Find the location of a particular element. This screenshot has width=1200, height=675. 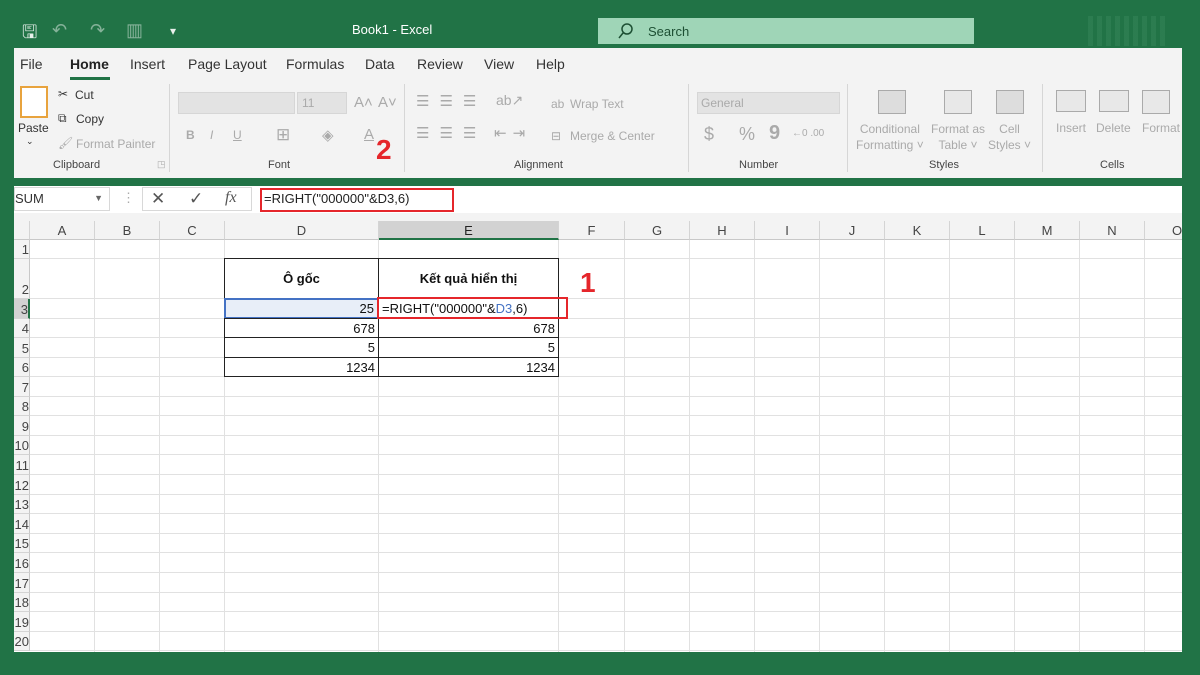

italic-button: I is located at coordinates (211, 135).